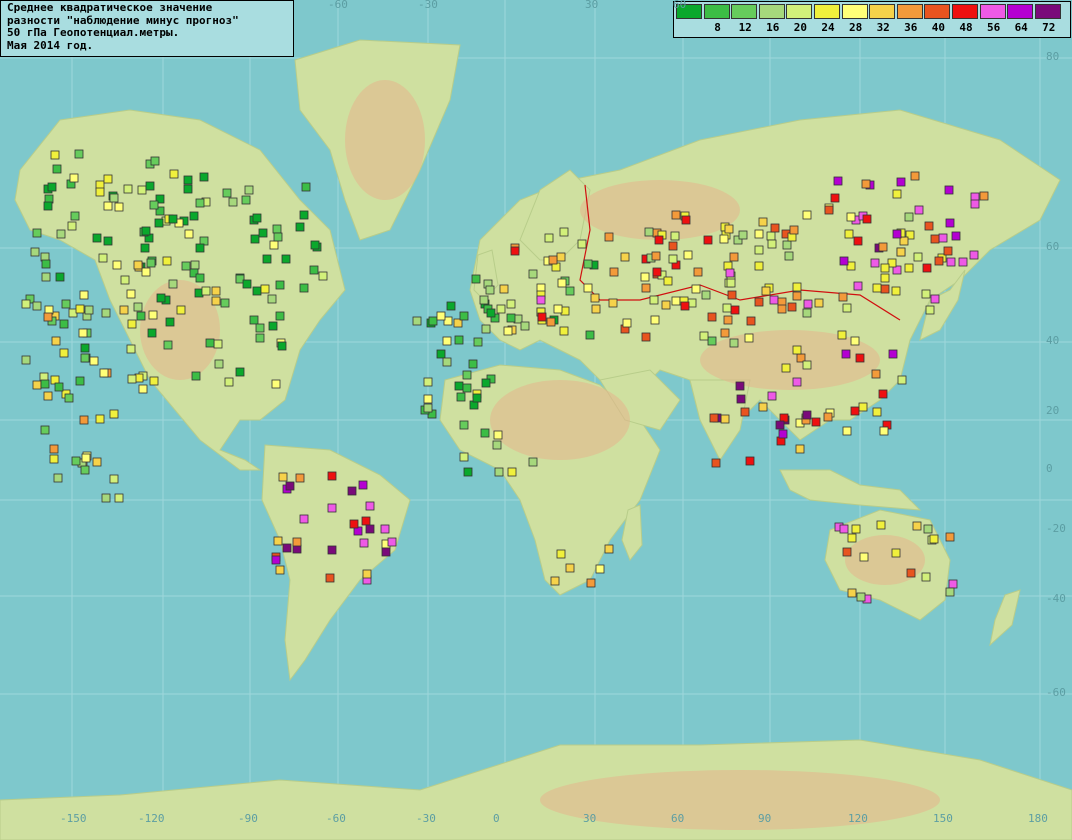 The height and width of the screenshot is (840, 1072). What do you see at coordinates (943, 818) in the screenshot?
I see `longitude-label: 150` at bounding box center [943, 818].